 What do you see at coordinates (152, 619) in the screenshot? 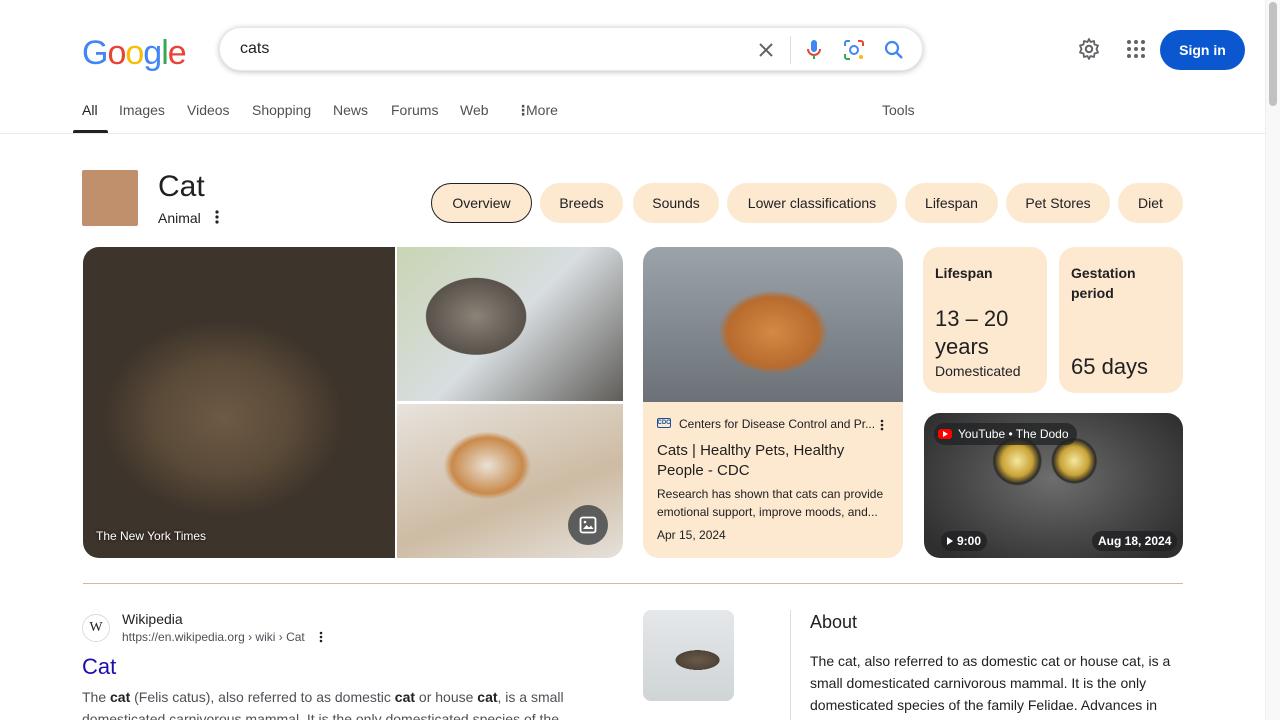
I see `result-site-name: Wikipedia` at bounding box center [152, 619].